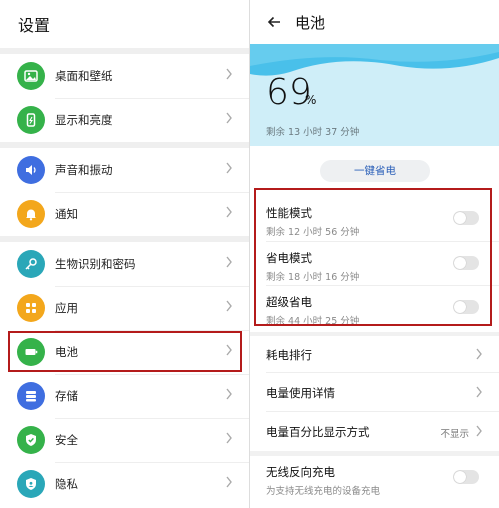 Image resolution: width=499 pixels, height=508 pixels. What do you see at coordinates (374, 354) in the screenshot?
I see `power-ranking-item: 耗电排行` at bounding box center [374, 354].